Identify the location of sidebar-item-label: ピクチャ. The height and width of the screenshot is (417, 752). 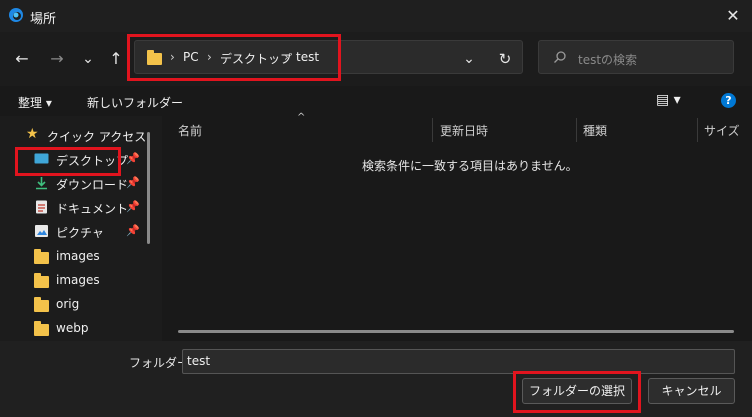
(80, 233).